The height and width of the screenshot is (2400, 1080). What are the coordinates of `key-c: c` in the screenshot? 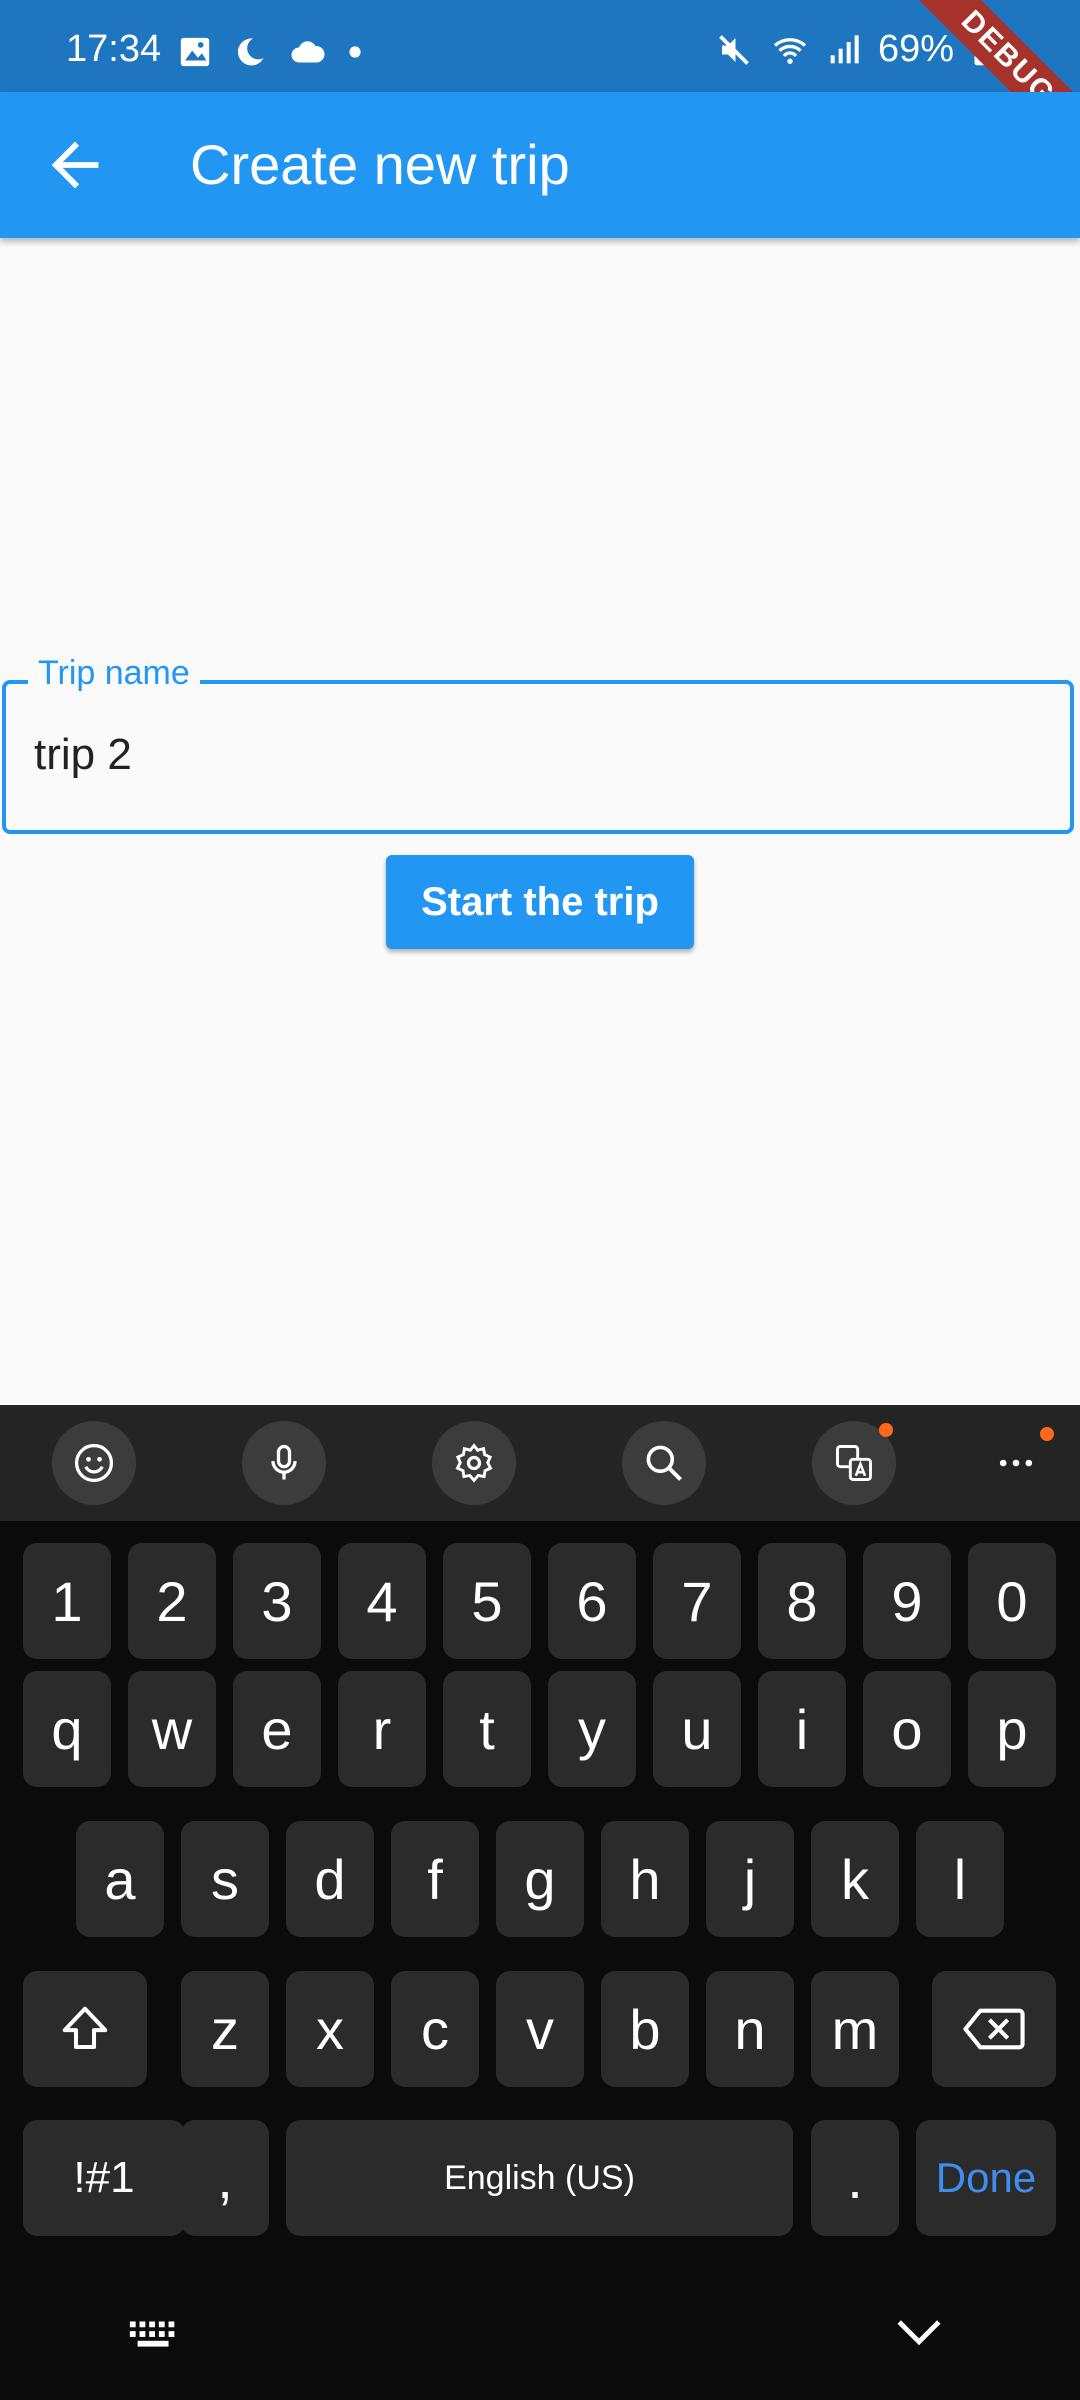 It's located at (435, 2029).